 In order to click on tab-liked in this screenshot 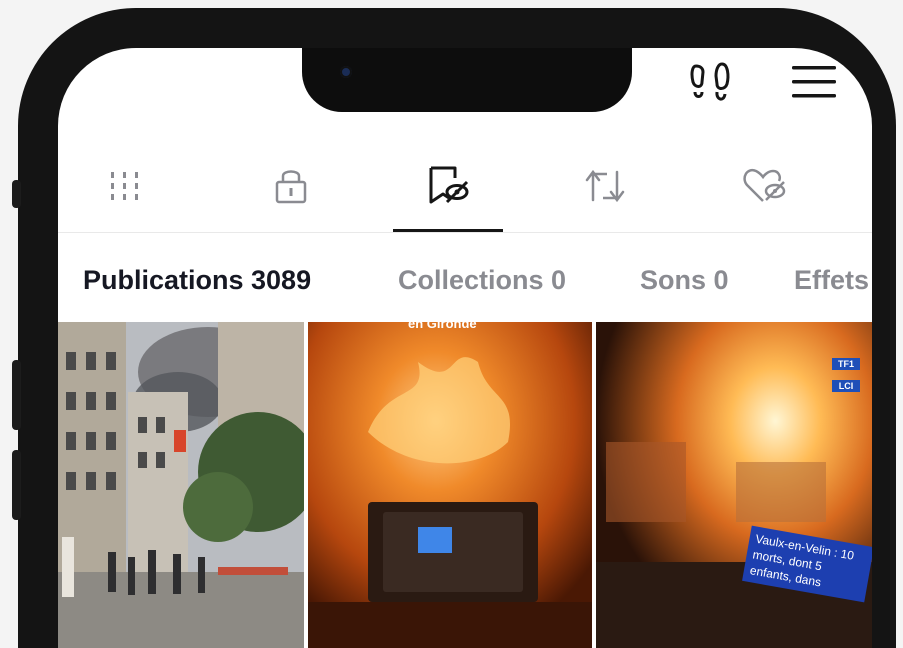, I will do `click(765, 188)`.